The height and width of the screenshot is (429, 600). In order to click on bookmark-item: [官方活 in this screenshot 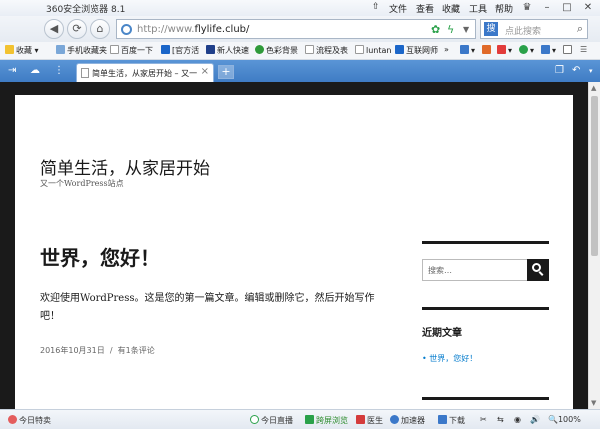, I will do `click(180, 50)`.